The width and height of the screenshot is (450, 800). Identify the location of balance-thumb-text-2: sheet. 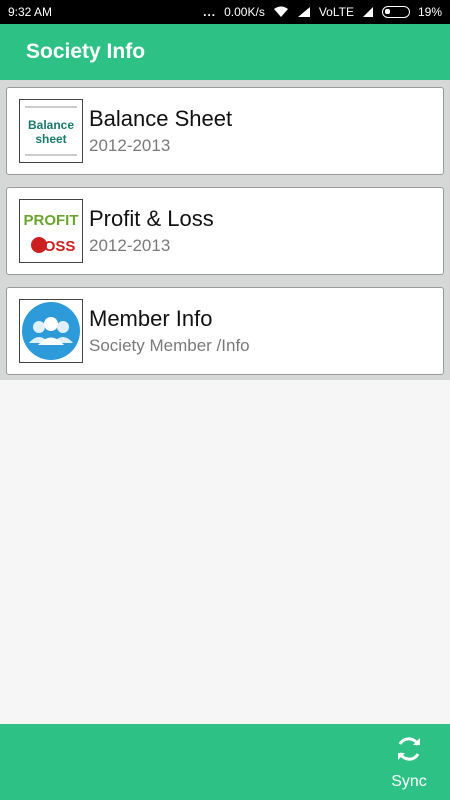
(50, 139).